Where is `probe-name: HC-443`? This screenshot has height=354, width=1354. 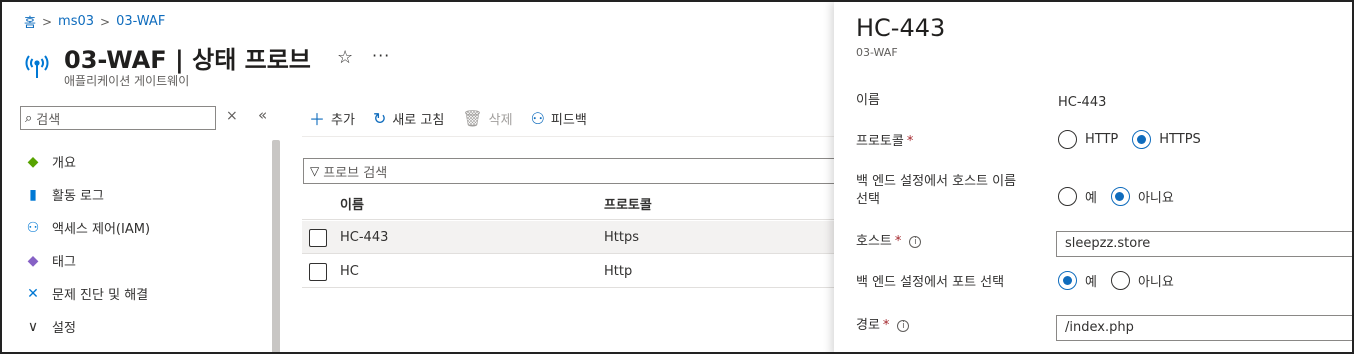
probe-name: HC-443 is located at coordinates (364, 237).